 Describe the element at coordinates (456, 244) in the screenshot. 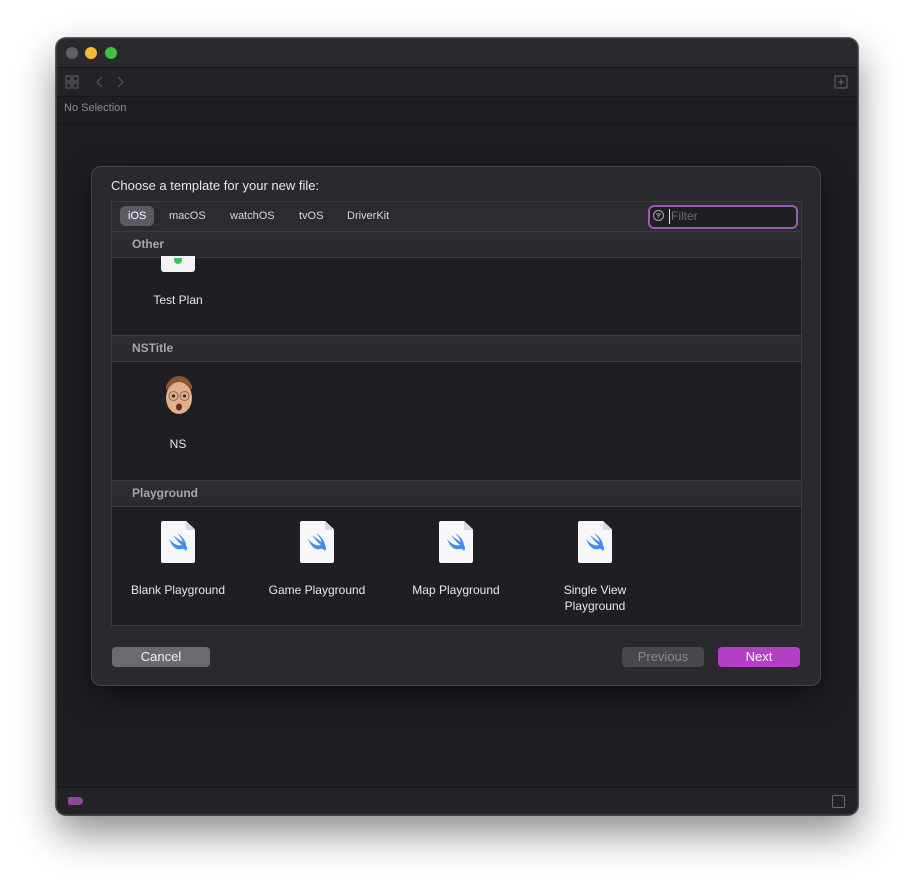

I see `section-header-other: Other` at that location.